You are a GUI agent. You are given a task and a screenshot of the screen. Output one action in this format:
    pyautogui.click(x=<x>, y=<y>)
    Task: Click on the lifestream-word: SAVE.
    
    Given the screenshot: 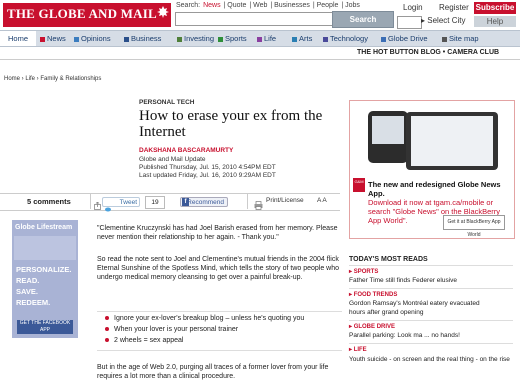 What is the action you would take?
    pyautogui.click(x=27, y=291)
    